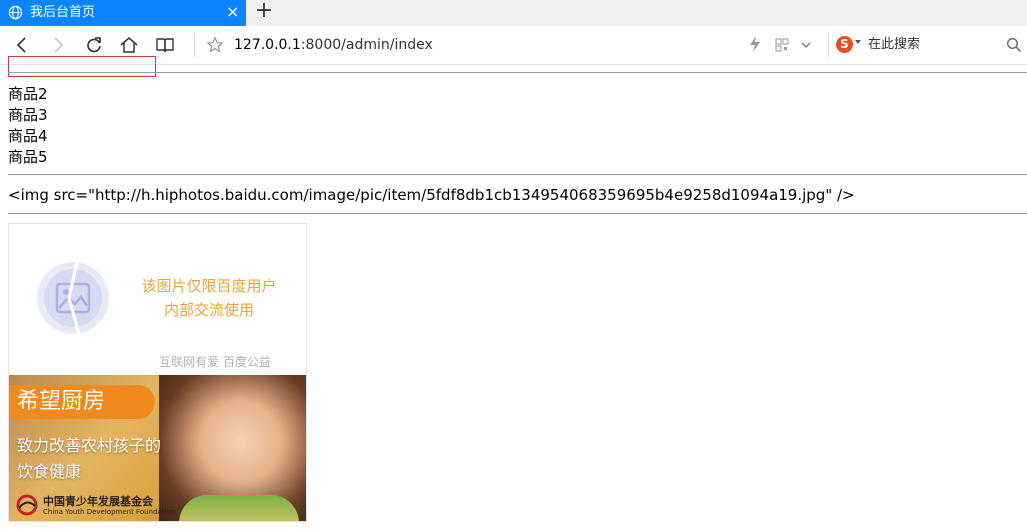  Describe the element at coordinates (844, 44) in the screenshot. I see `search-engine-logo-icon: S` at that location.